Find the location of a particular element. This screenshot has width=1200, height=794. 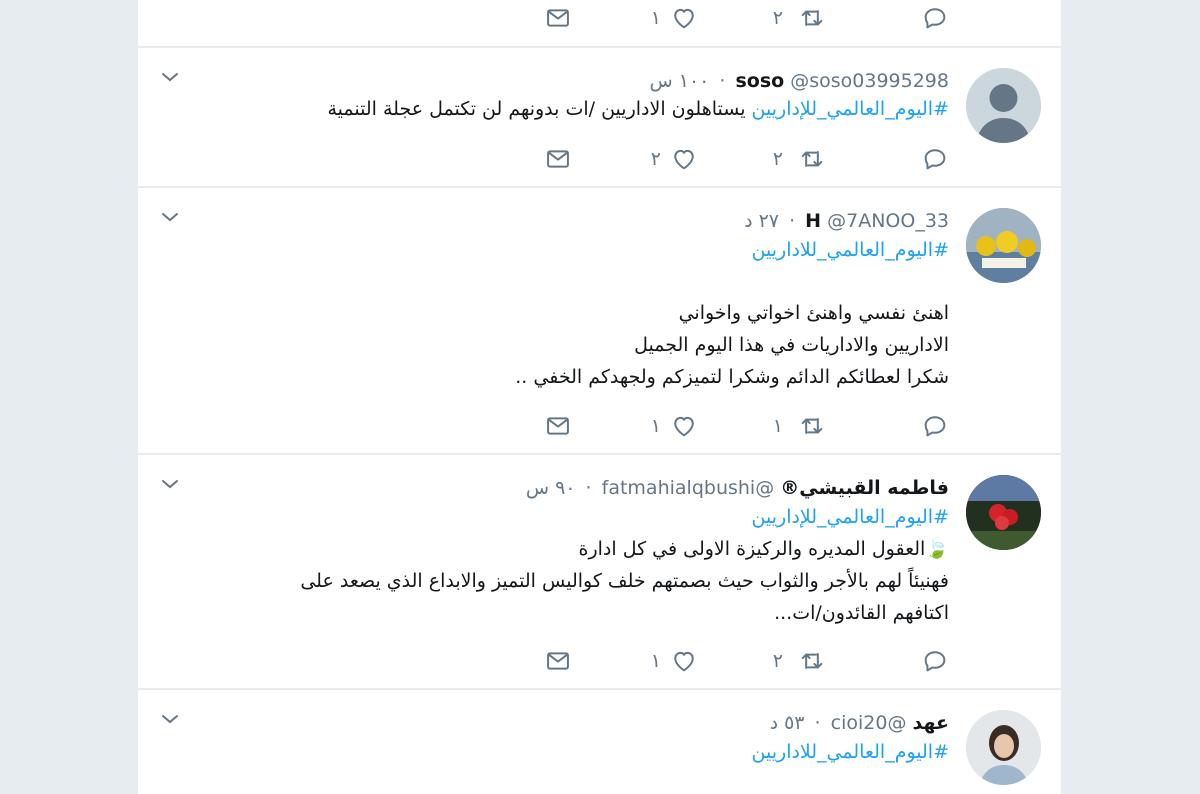

timestamp: ١٠٠ س is located at coordinates (679, 81).